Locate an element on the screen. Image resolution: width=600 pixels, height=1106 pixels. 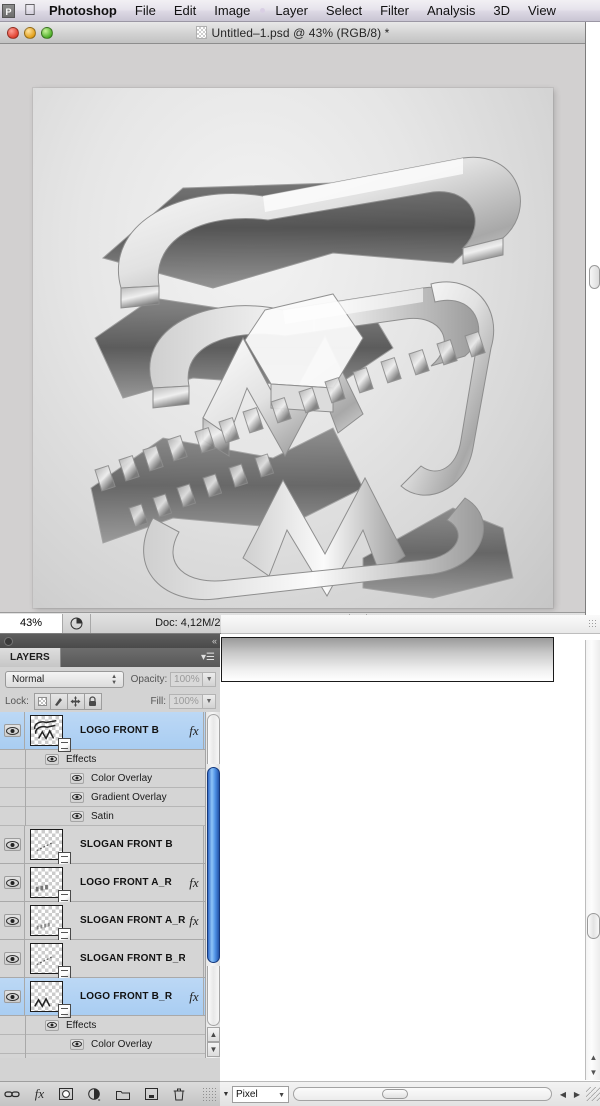
window-vertical-scrollbar: ▲ ▼ is located at coordinates (592, 860).